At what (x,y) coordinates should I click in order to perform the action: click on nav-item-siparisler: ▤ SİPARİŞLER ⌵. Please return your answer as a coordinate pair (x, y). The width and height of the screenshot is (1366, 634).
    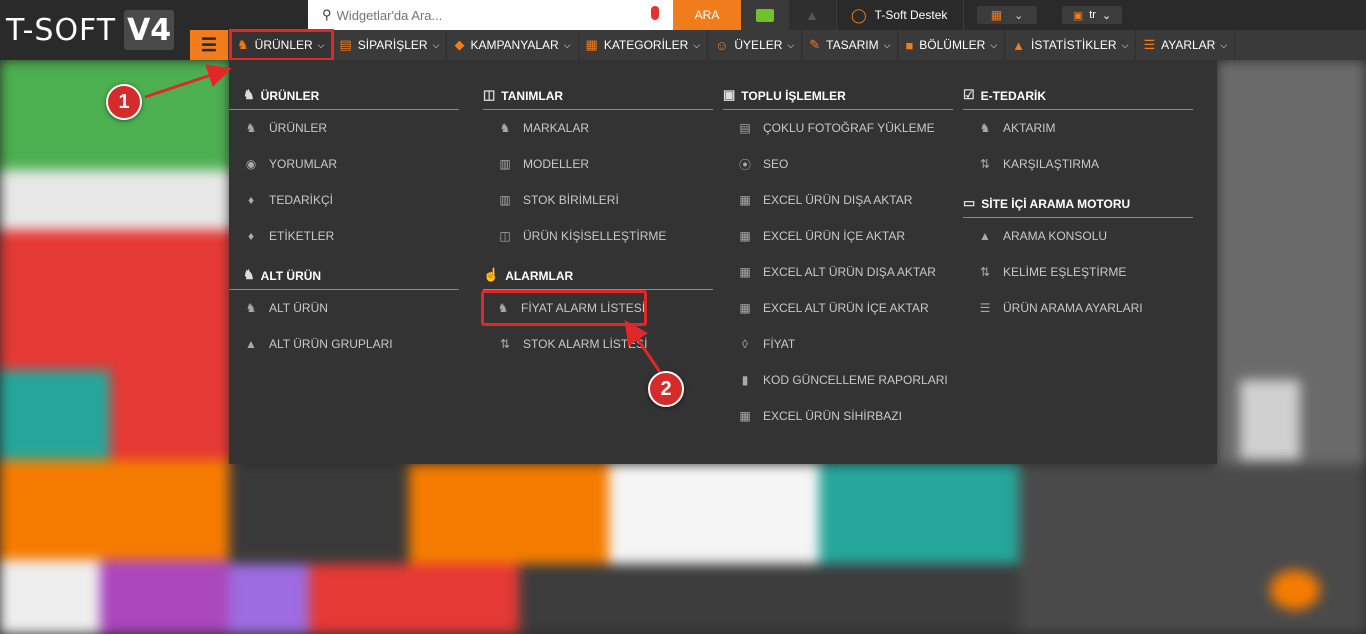
    Looking at the image, I should click on (390, 45).